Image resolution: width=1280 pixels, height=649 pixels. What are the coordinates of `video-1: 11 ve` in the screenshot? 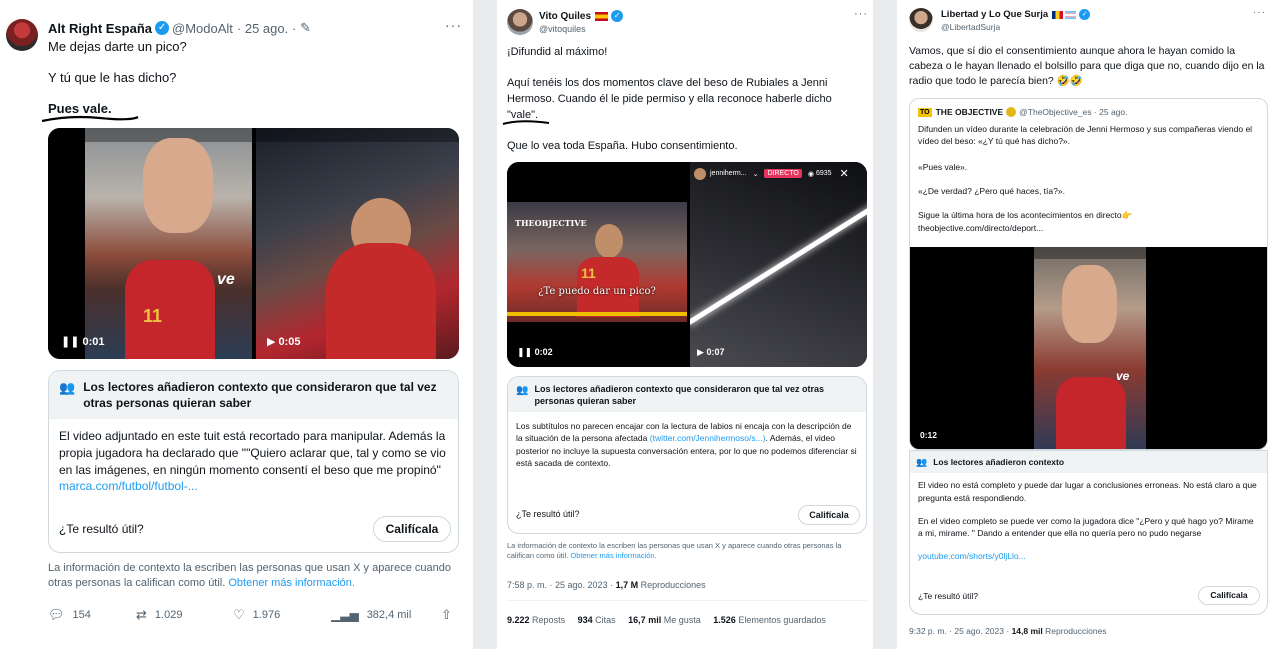 It's located at (168, 243).